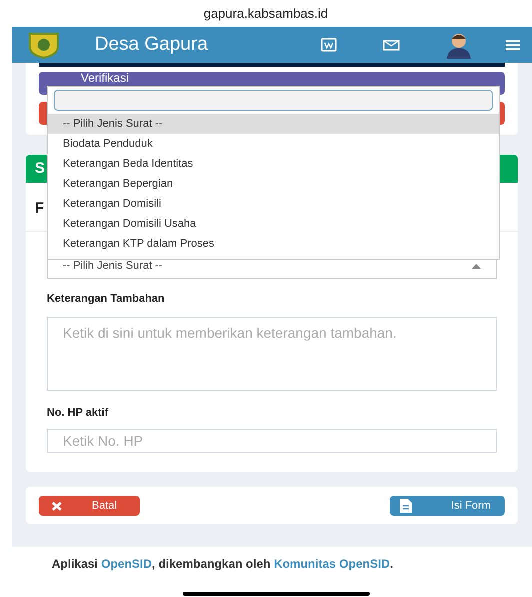 The image size is (532, 597). Describe the element at coordinates (78, 412) in the screenshot. I see `field-label: No. HP aktif` at that location.